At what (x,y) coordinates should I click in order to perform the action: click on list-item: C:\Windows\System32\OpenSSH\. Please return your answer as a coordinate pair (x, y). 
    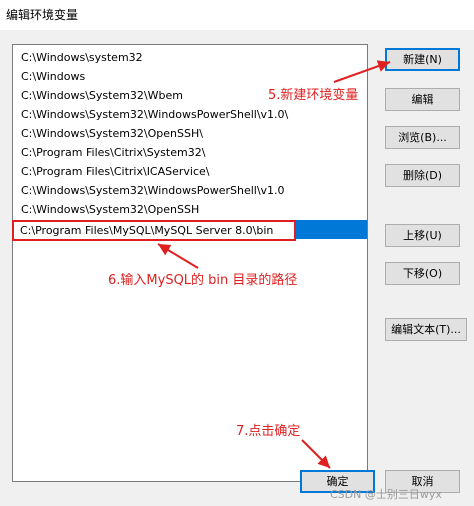
    Looking at the image, I should click on (190, 133).